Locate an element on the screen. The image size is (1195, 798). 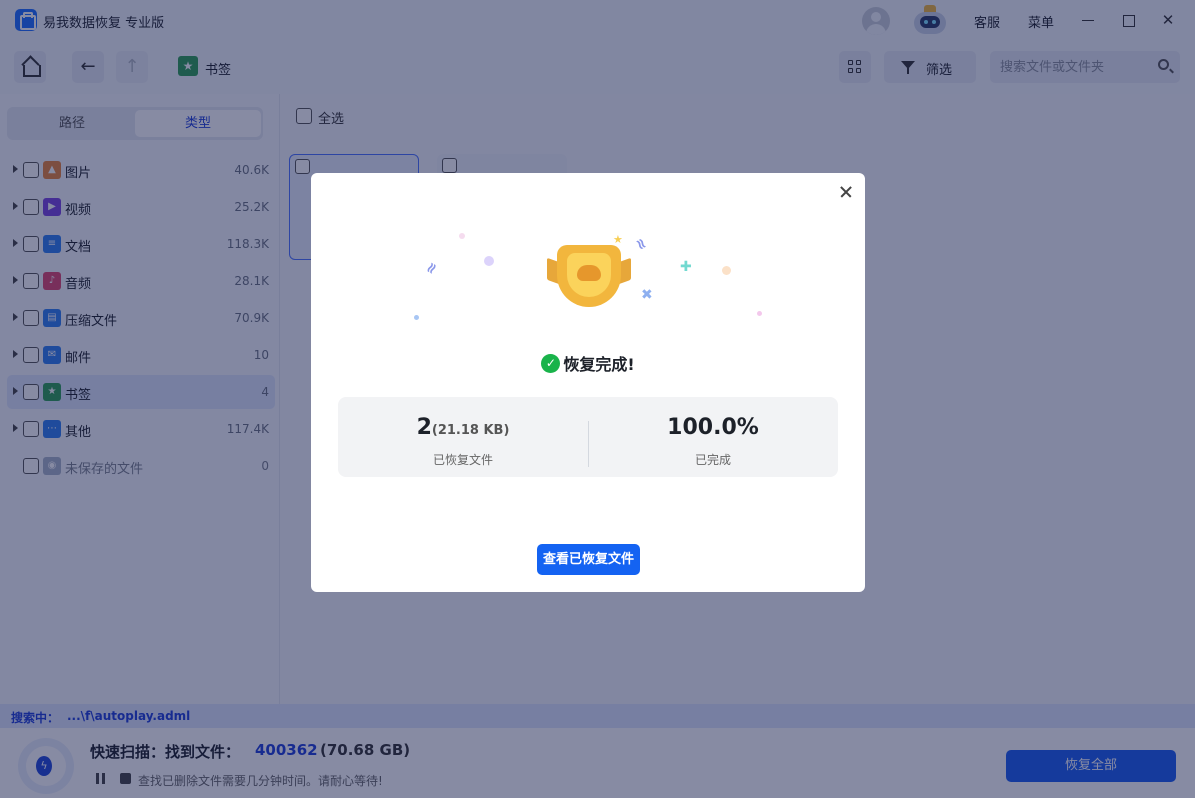
progress-percent: 100.0% is located at coordinates (713, 427).